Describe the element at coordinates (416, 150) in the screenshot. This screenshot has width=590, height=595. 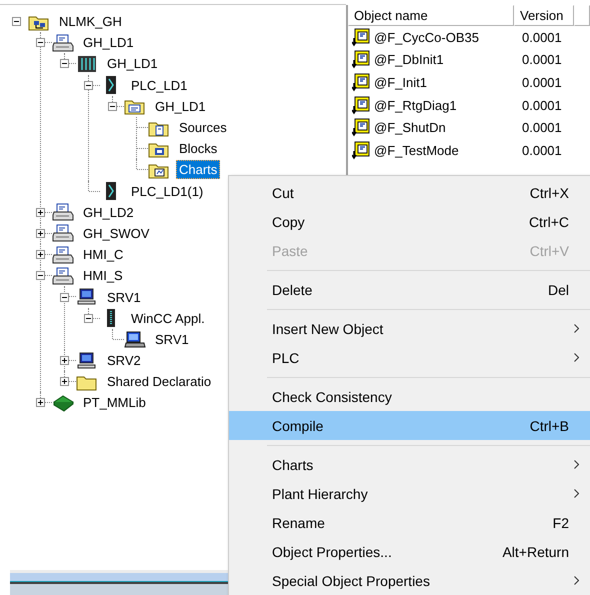
I see `table-cell: @F_TestMode` at that location.